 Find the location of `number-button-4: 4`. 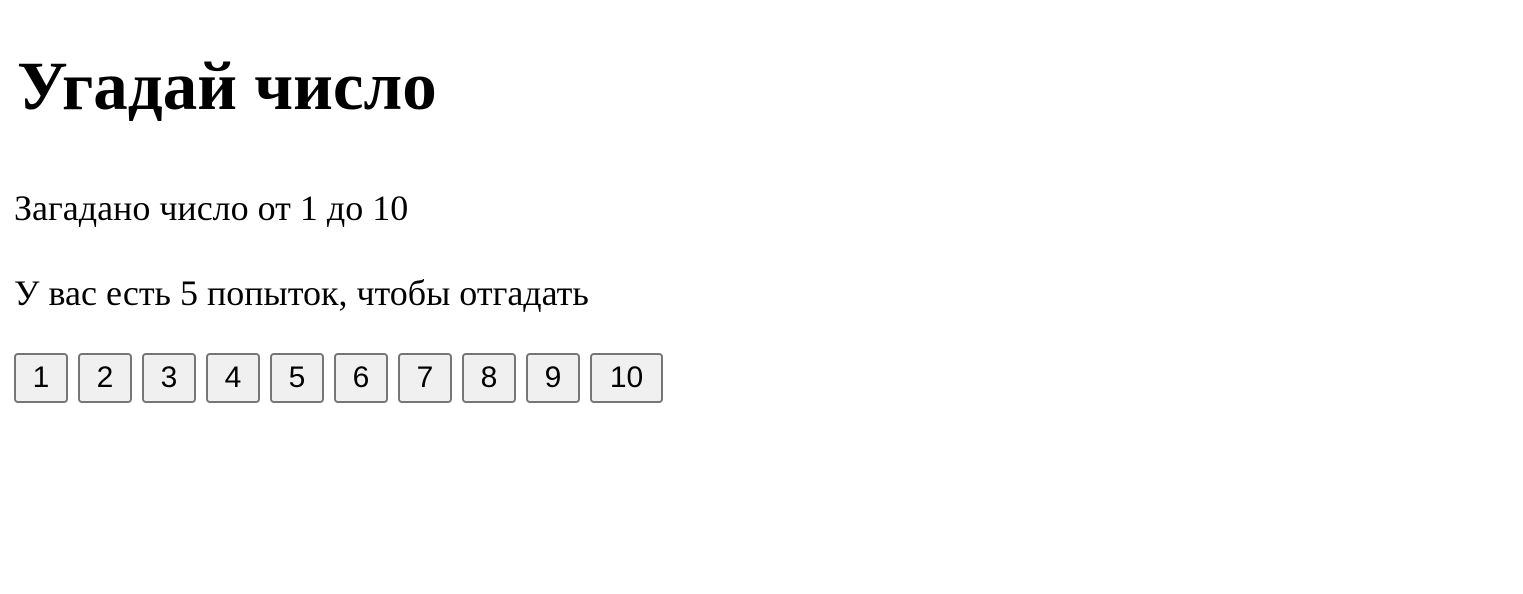

number-button-4: 4 is located at coordinates (233, 378).